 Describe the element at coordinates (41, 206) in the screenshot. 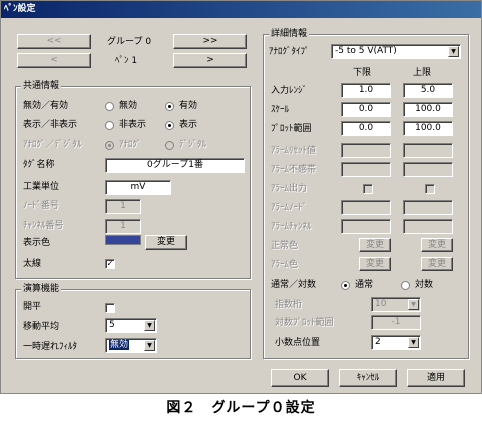

I see `node-number-label: ﾉｰﾄﾞ番号` at that location.